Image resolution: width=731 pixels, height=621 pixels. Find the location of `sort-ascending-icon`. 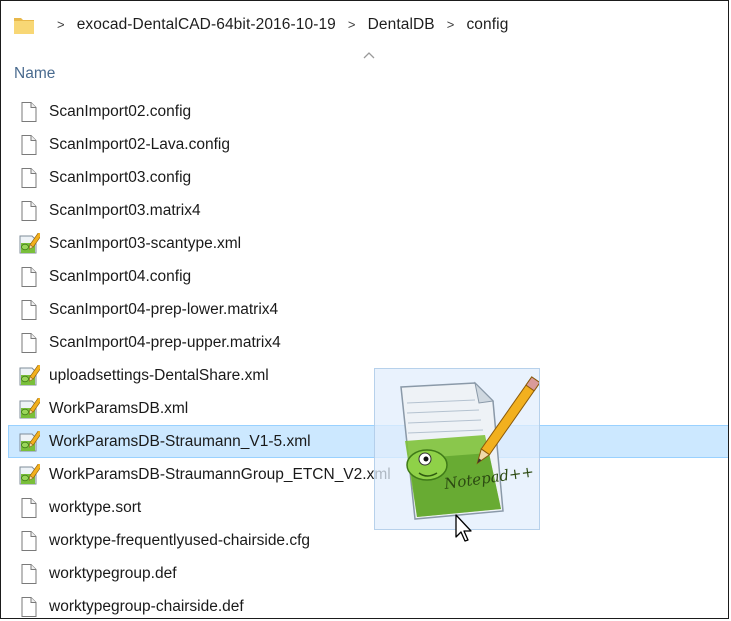

sort-ascending-icon is located at coordinates (369, 55).